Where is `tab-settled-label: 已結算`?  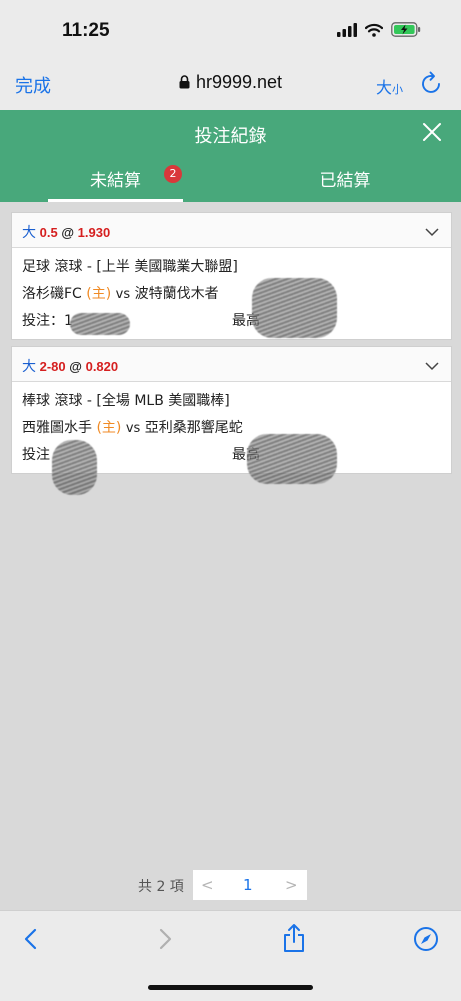
tab-settled-label: 已結算 is located at coordinates (345, 181).